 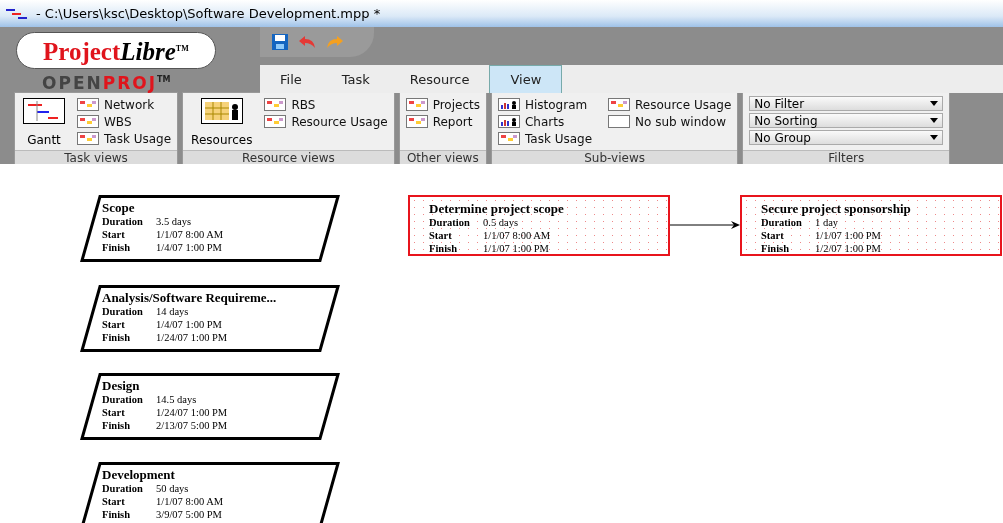 I want to click on logo-subtitle: OPENPROJ$^{TM}$, so click(x=106, y=82).